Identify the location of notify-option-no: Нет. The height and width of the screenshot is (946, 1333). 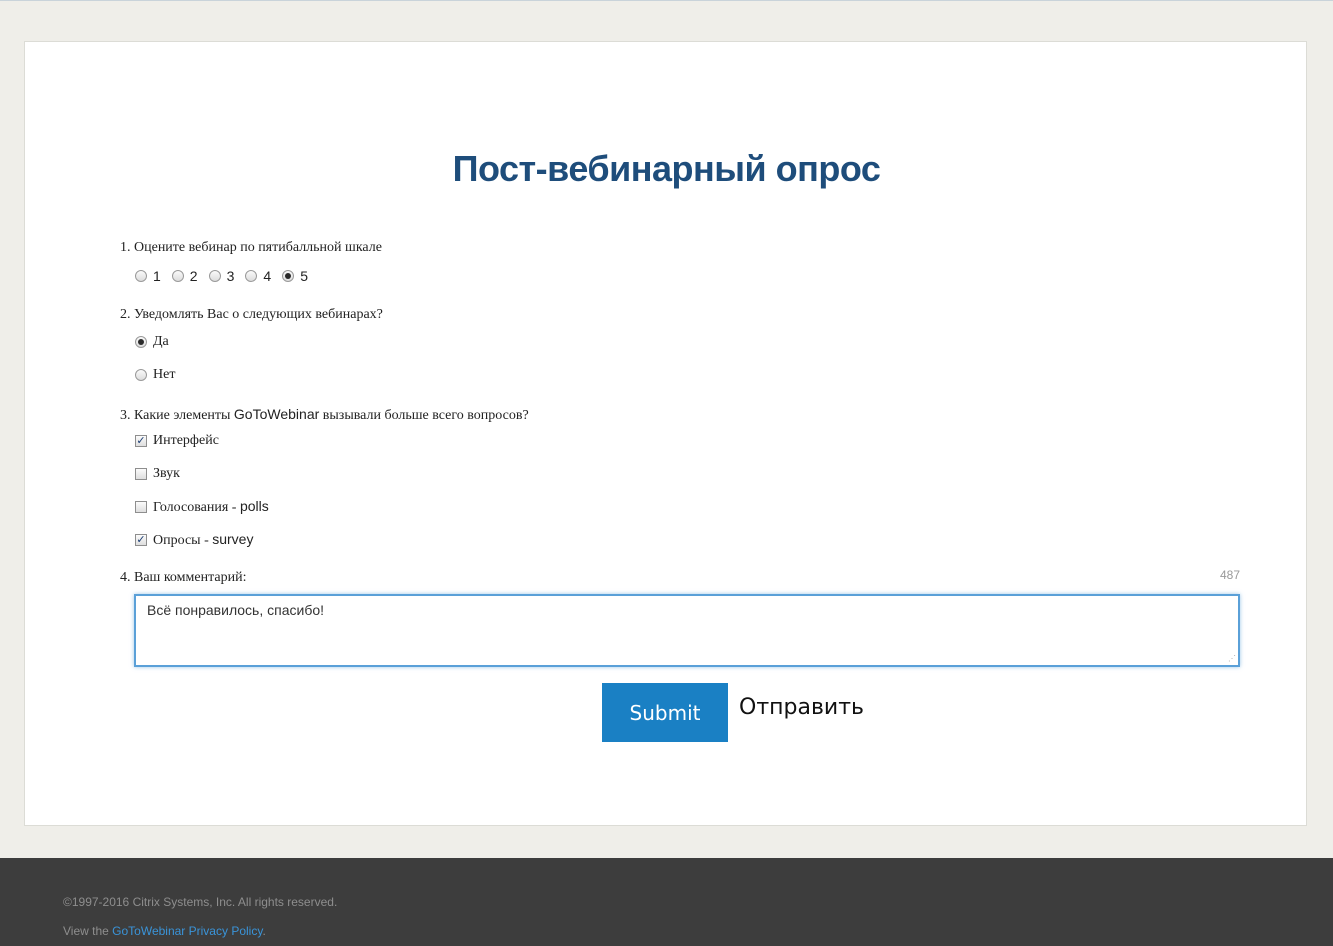
(155, 375).